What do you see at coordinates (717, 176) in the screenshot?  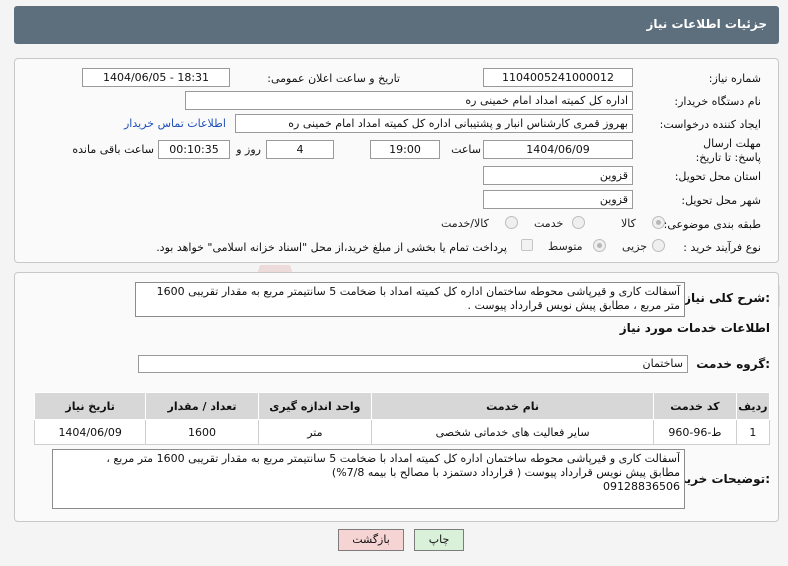 I see `province-label: استان محل تحویل:` at bounding box center [717, 176].